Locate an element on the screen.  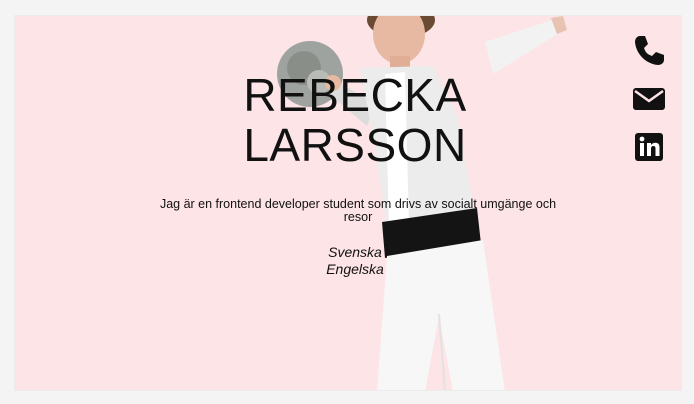
contact-links is located at coordinates (649, 99).